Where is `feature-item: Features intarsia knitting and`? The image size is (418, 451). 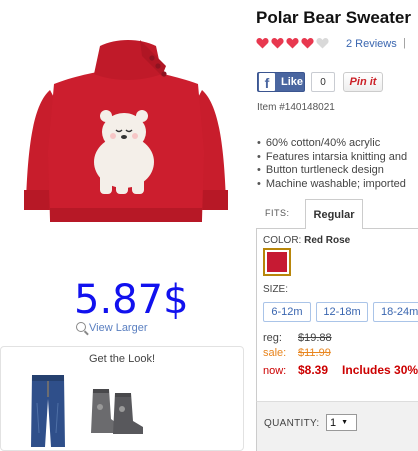
feature-item: Features intarsia knitting and is located at coordinates (332, 158).